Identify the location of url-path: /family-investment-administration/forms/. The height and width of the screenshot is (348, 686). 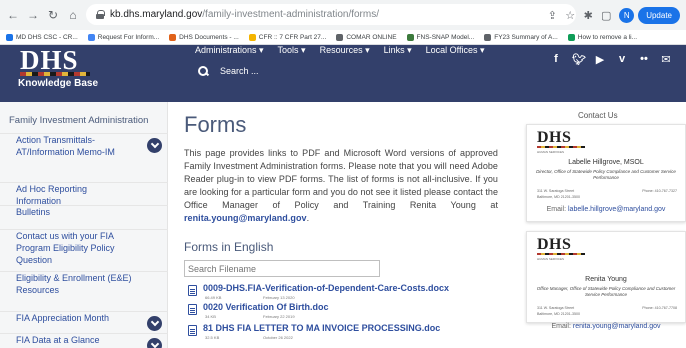
(290, 14).